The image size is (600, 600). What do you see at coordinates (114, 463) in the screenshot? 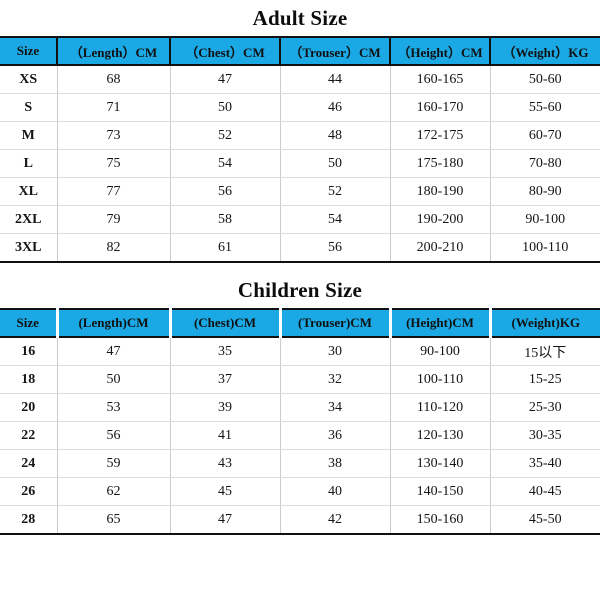
I see `children-cell-length: 59` at bounding box center [114, 463].